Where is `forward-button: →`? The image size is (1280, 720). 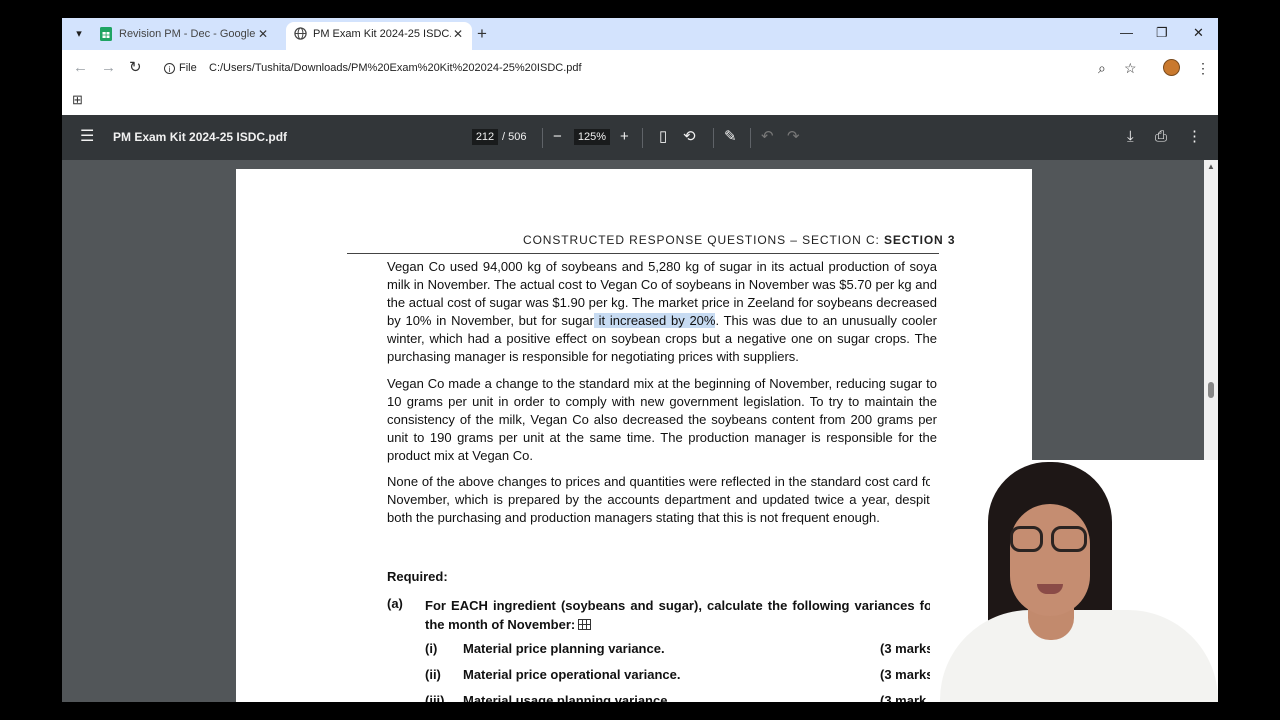
forward-button: → is located at coordinates (108, 68).